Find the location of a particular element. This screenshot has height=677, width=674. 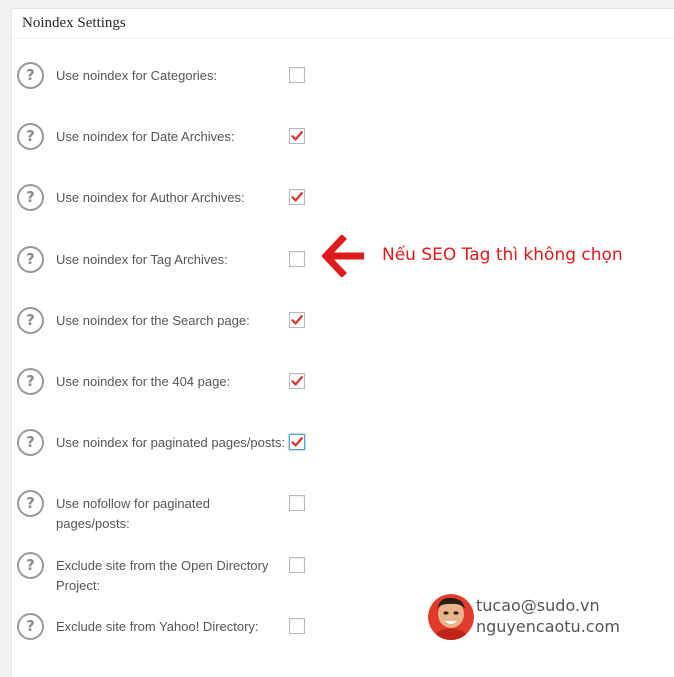

setting-label: Use noindex for the Search page: is located at coordinates (153, 320).